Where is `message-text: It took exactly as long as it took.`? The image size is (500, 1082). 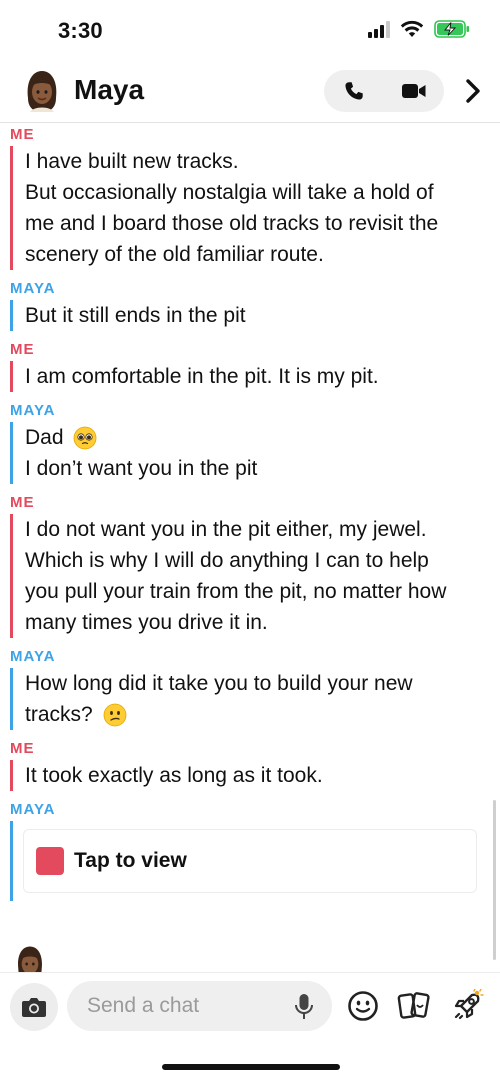
message-text: It took exactly as long as it took. is located at coordinates (174, 775).